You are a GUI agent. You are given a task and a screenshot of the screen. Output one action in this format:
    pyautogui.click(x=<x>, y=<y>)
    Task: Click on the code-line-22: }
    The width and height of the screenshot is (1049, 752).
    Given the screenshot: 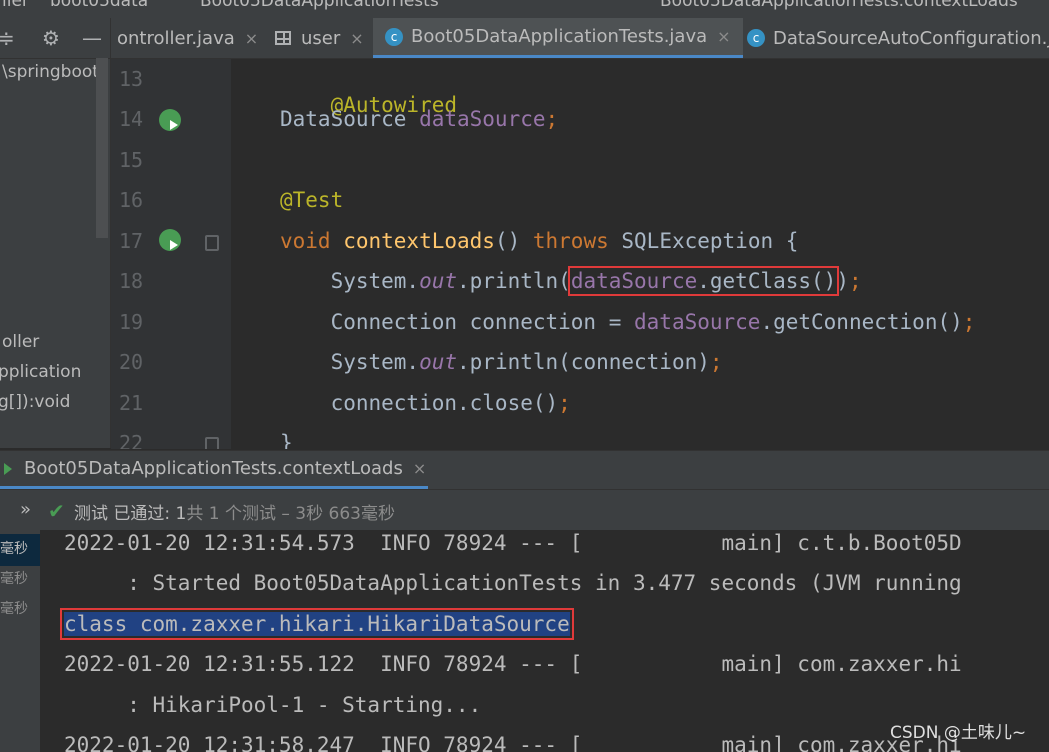 What is the action you would take?
    pyautogui.click(x=286, y=439)
    